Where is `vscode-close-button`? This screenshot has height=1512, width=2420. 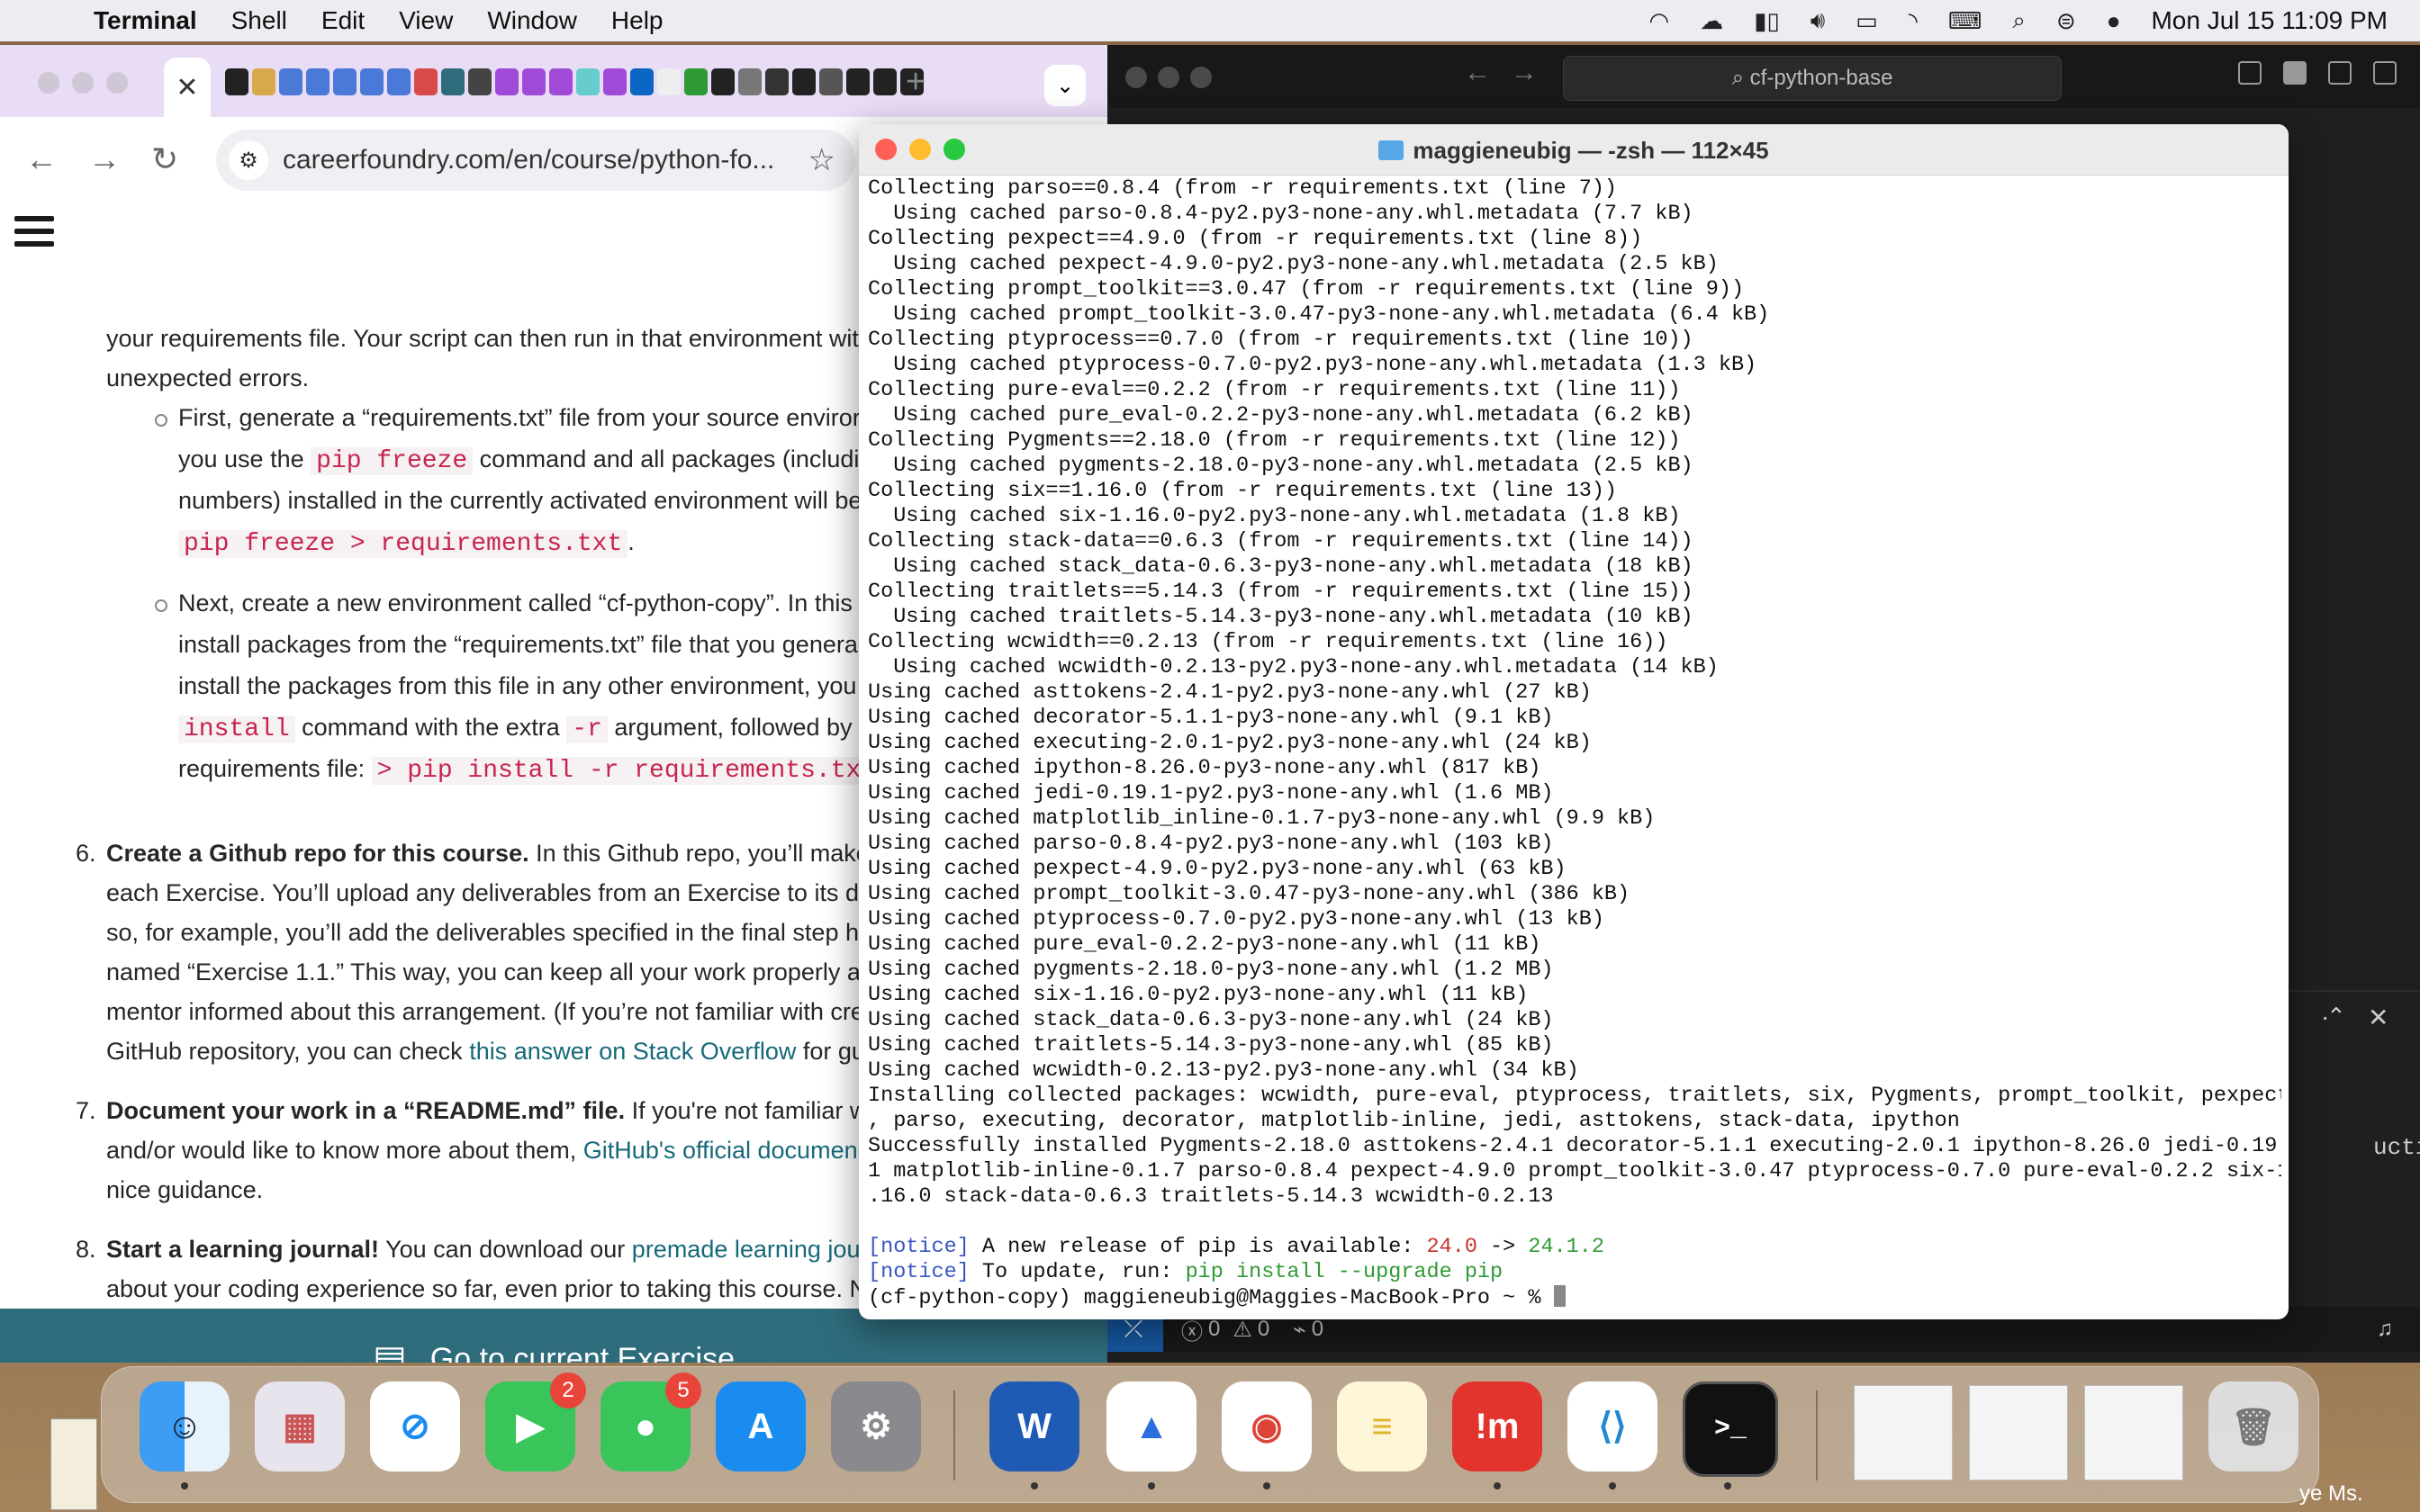 vscode-close-button is located at coordinates (1136, 77).